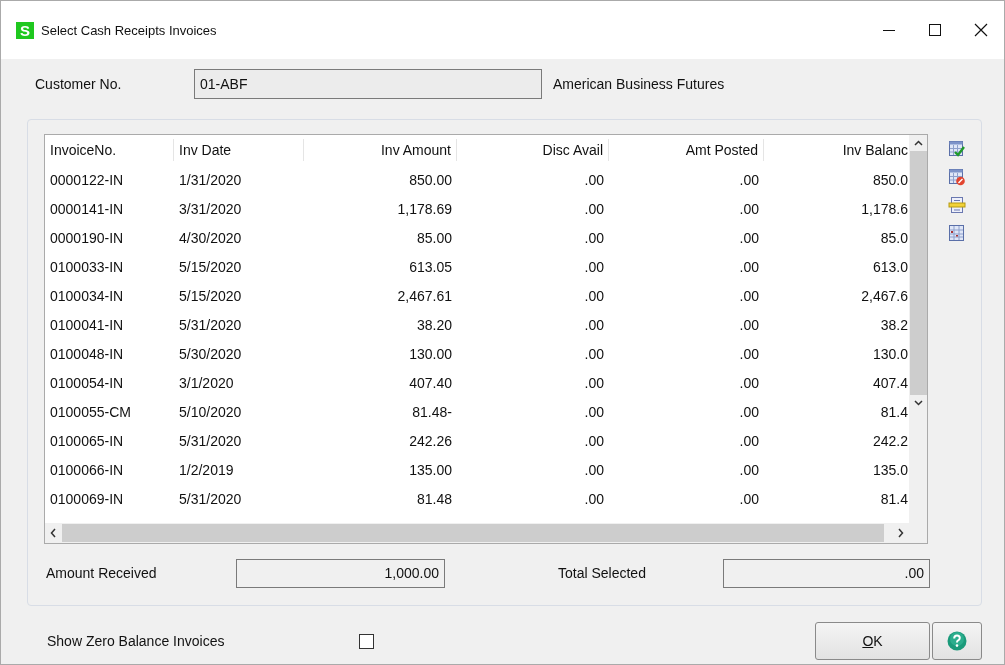 Image resolution: width=1005 pixels, height=665 pixels. Describe the element at coordinates (366, 641) in the screenshot. I see `checkbox` at that location.